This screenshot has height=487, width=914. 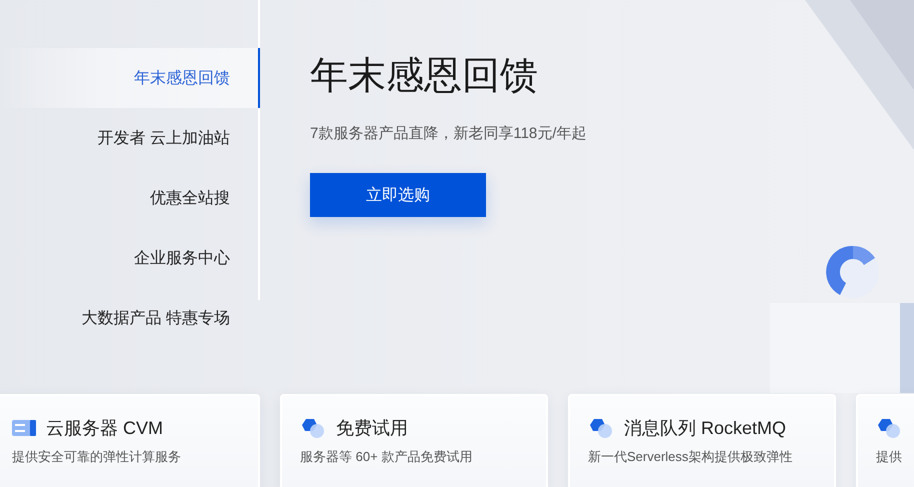 I want to click on sidebar-item: 开发者 云上加油站, so click(x=130, y=138).